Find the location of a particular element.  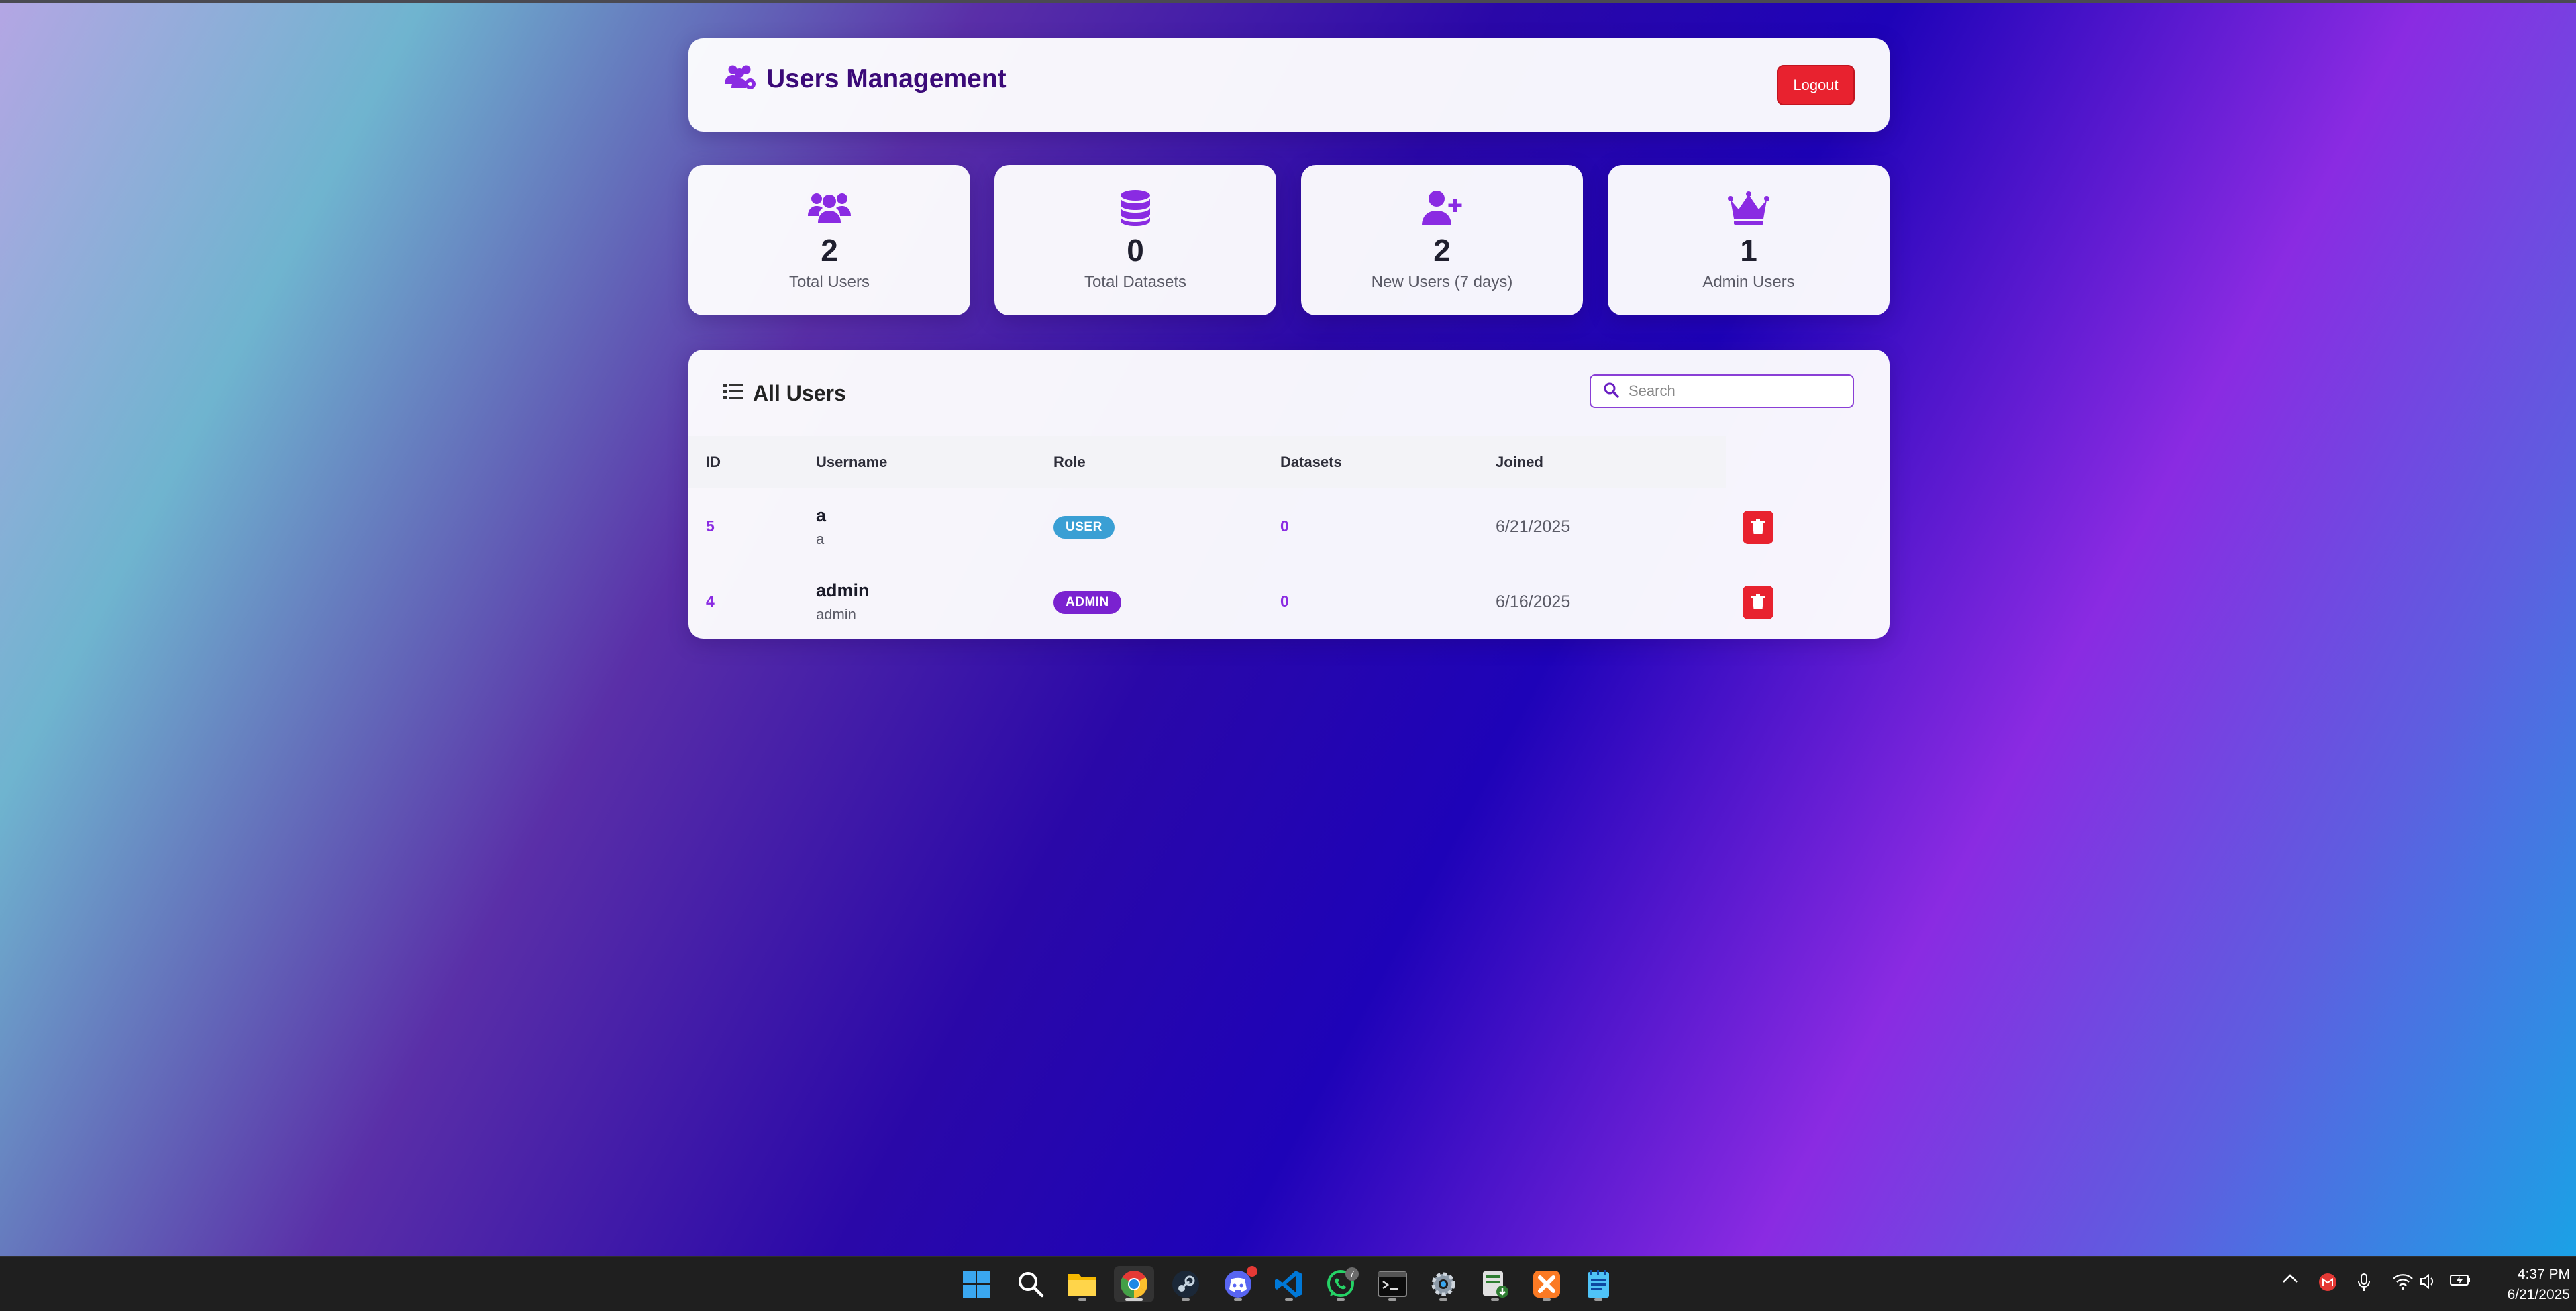

taskbar: 7 4:37 PM 6/21/2025 is located at coordinates (1288, 1284).